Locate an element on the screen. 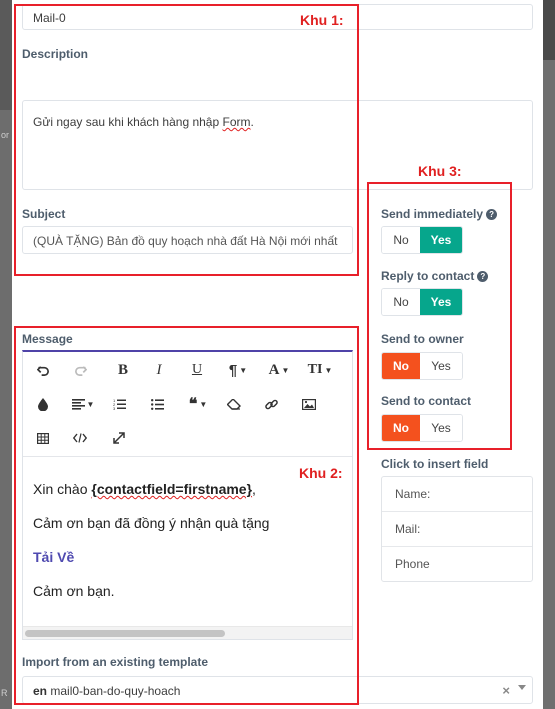  clear-icon: × is located at coordinates (506, 690).